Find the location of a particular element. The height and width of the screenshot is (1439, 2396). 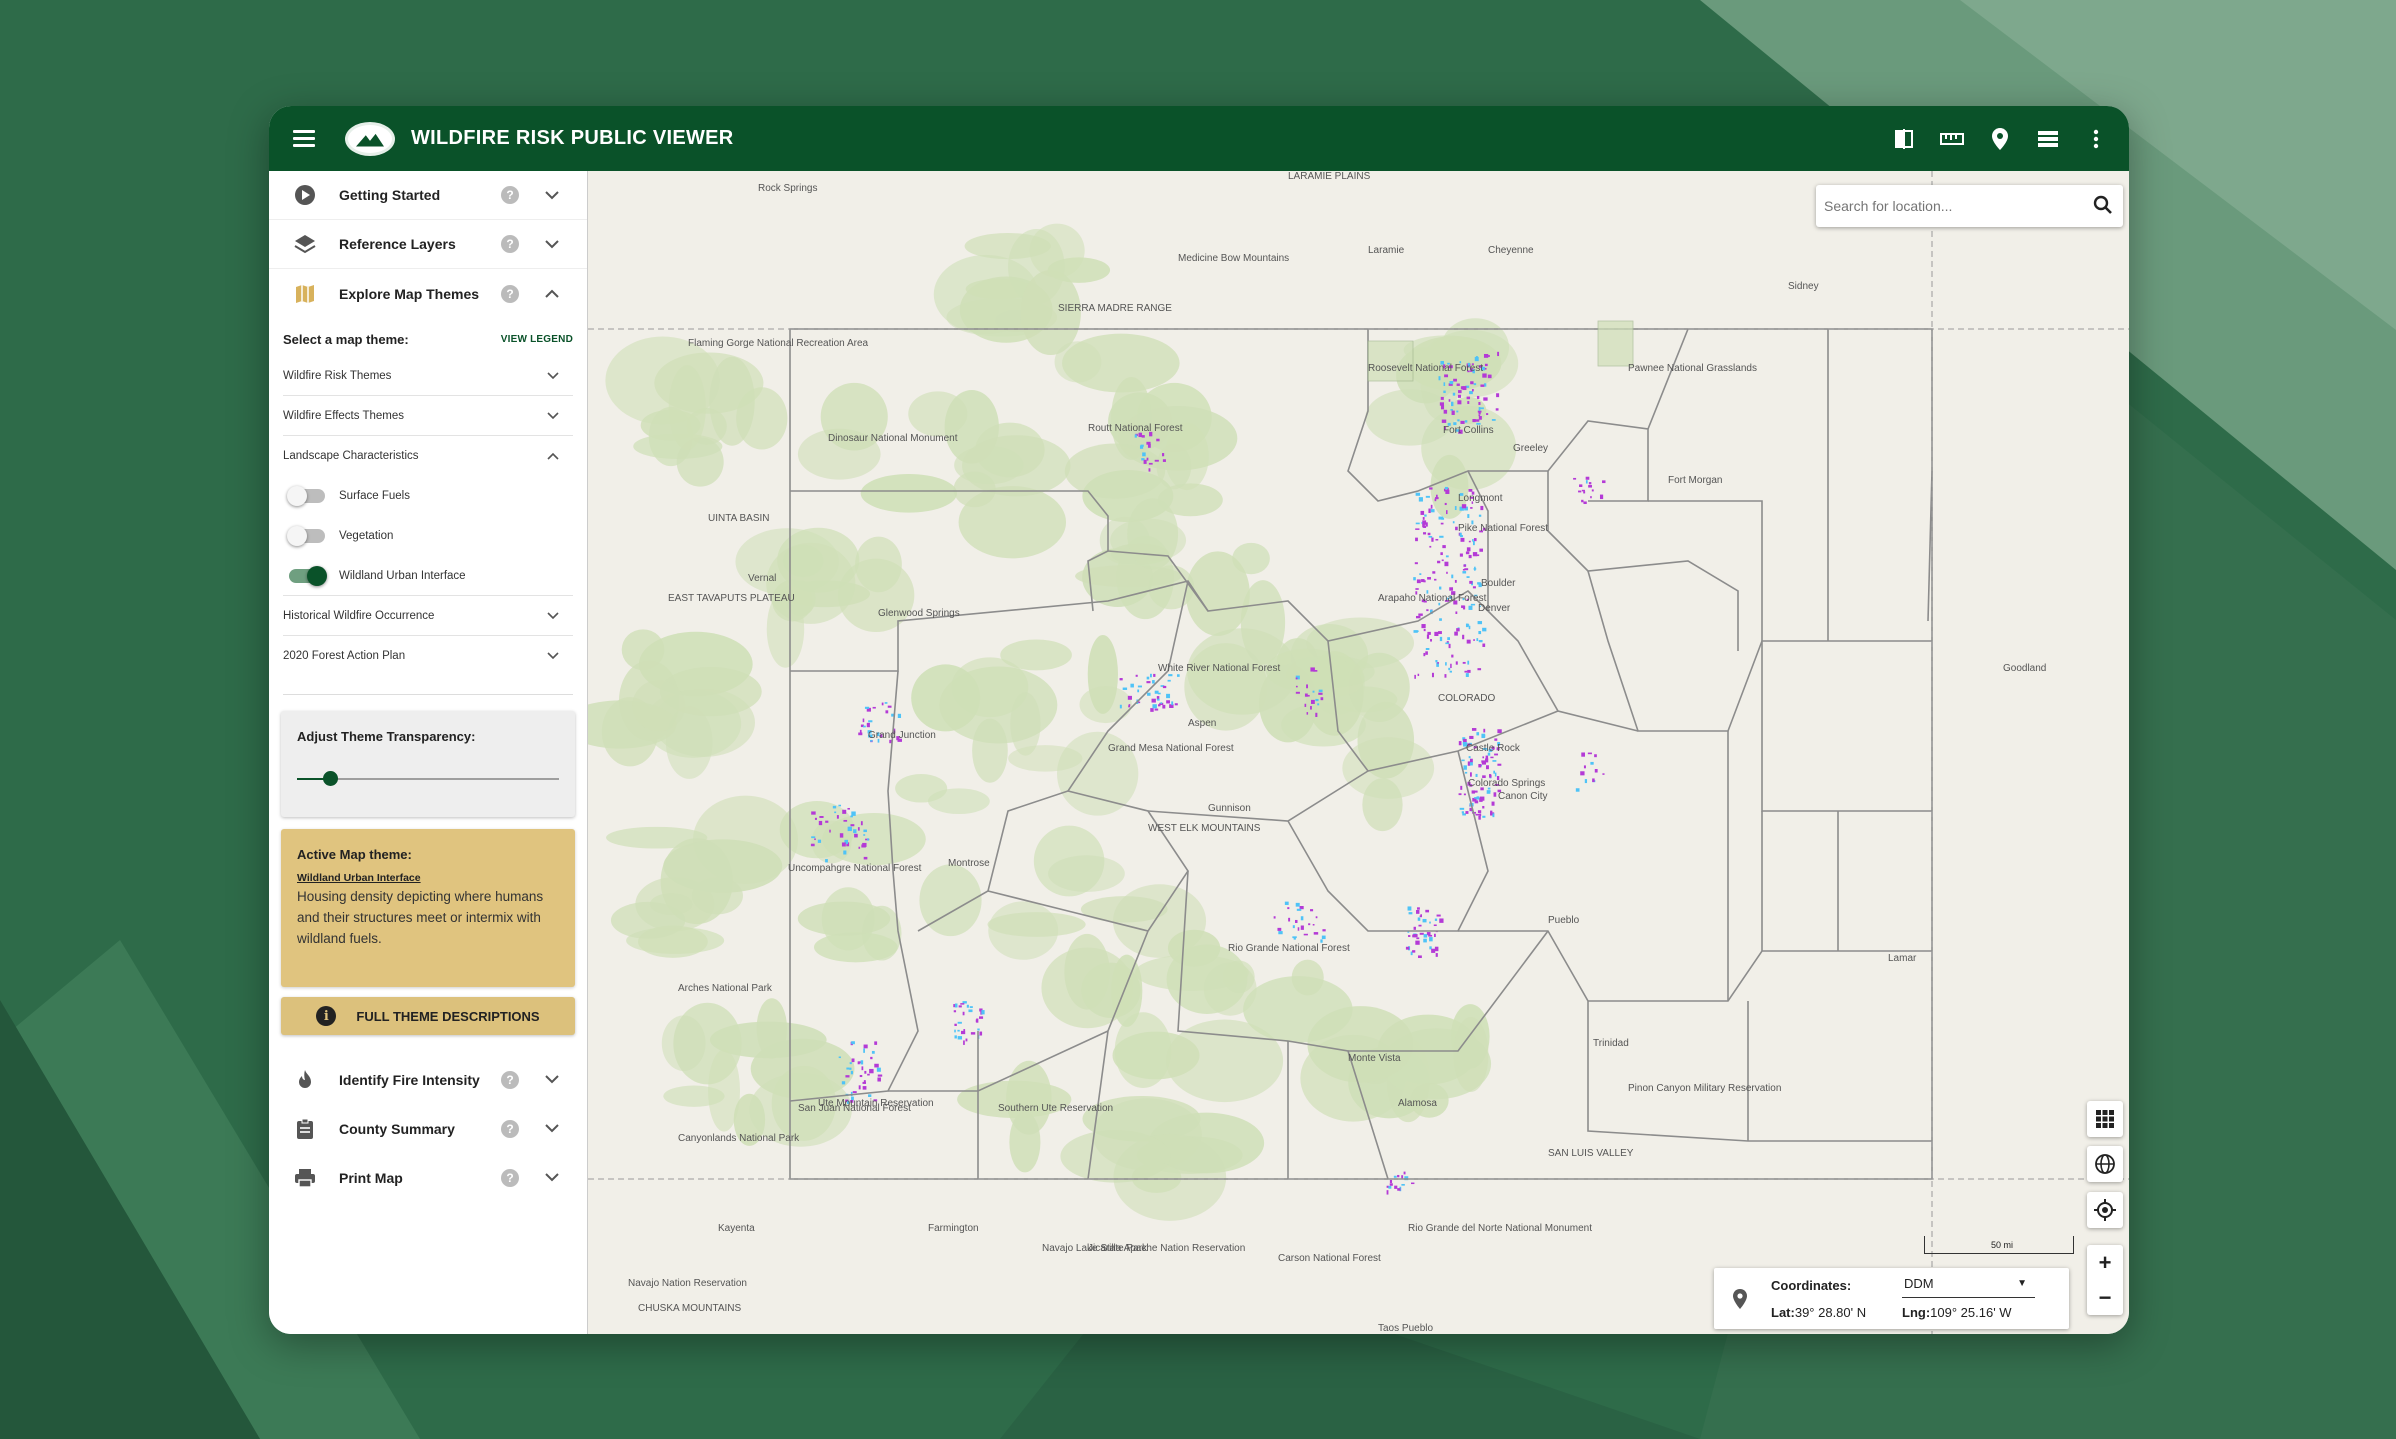

section-getting-started: Getting Started ? is located at coordinates (428, 195).